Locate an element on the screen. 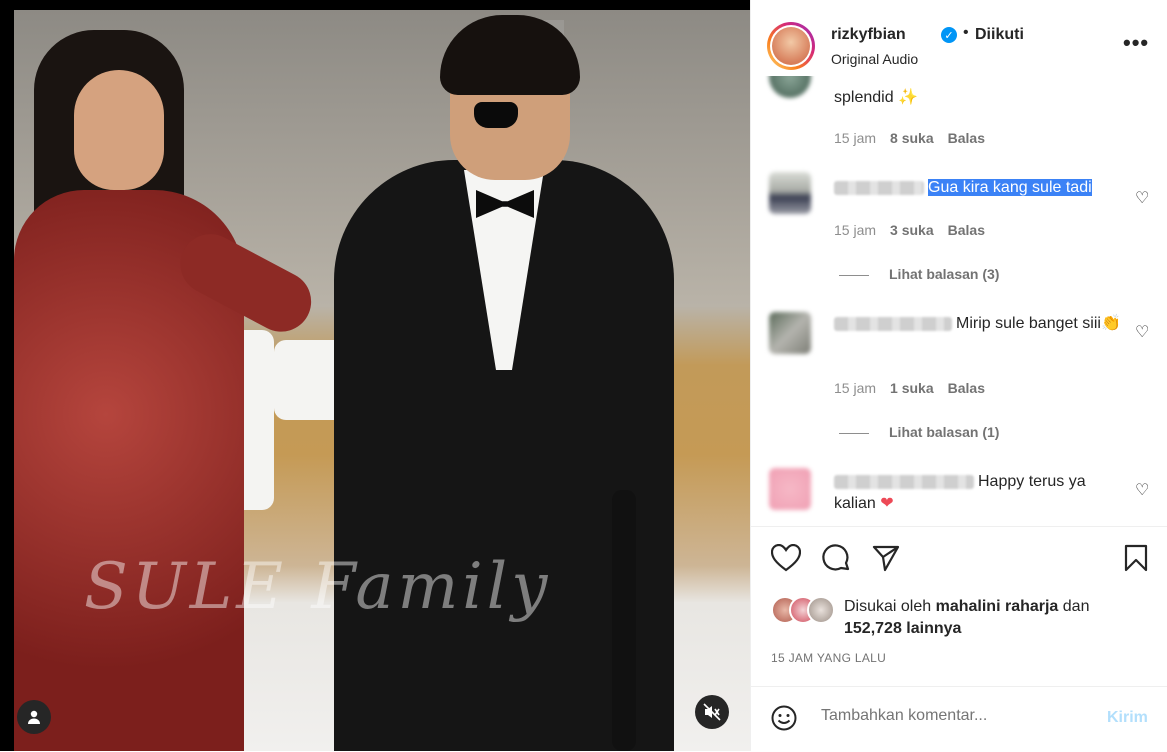 The width and height of the screenshot is (1167, 752). comment-text: splendid ✨ is located at coordinates (876, 98).